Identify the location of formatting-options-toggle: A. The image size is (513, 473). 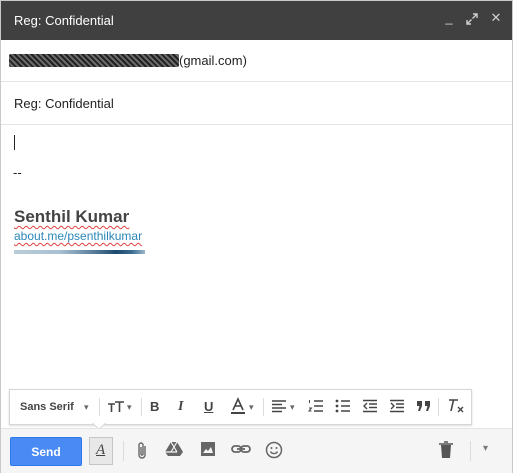
(101, 451).